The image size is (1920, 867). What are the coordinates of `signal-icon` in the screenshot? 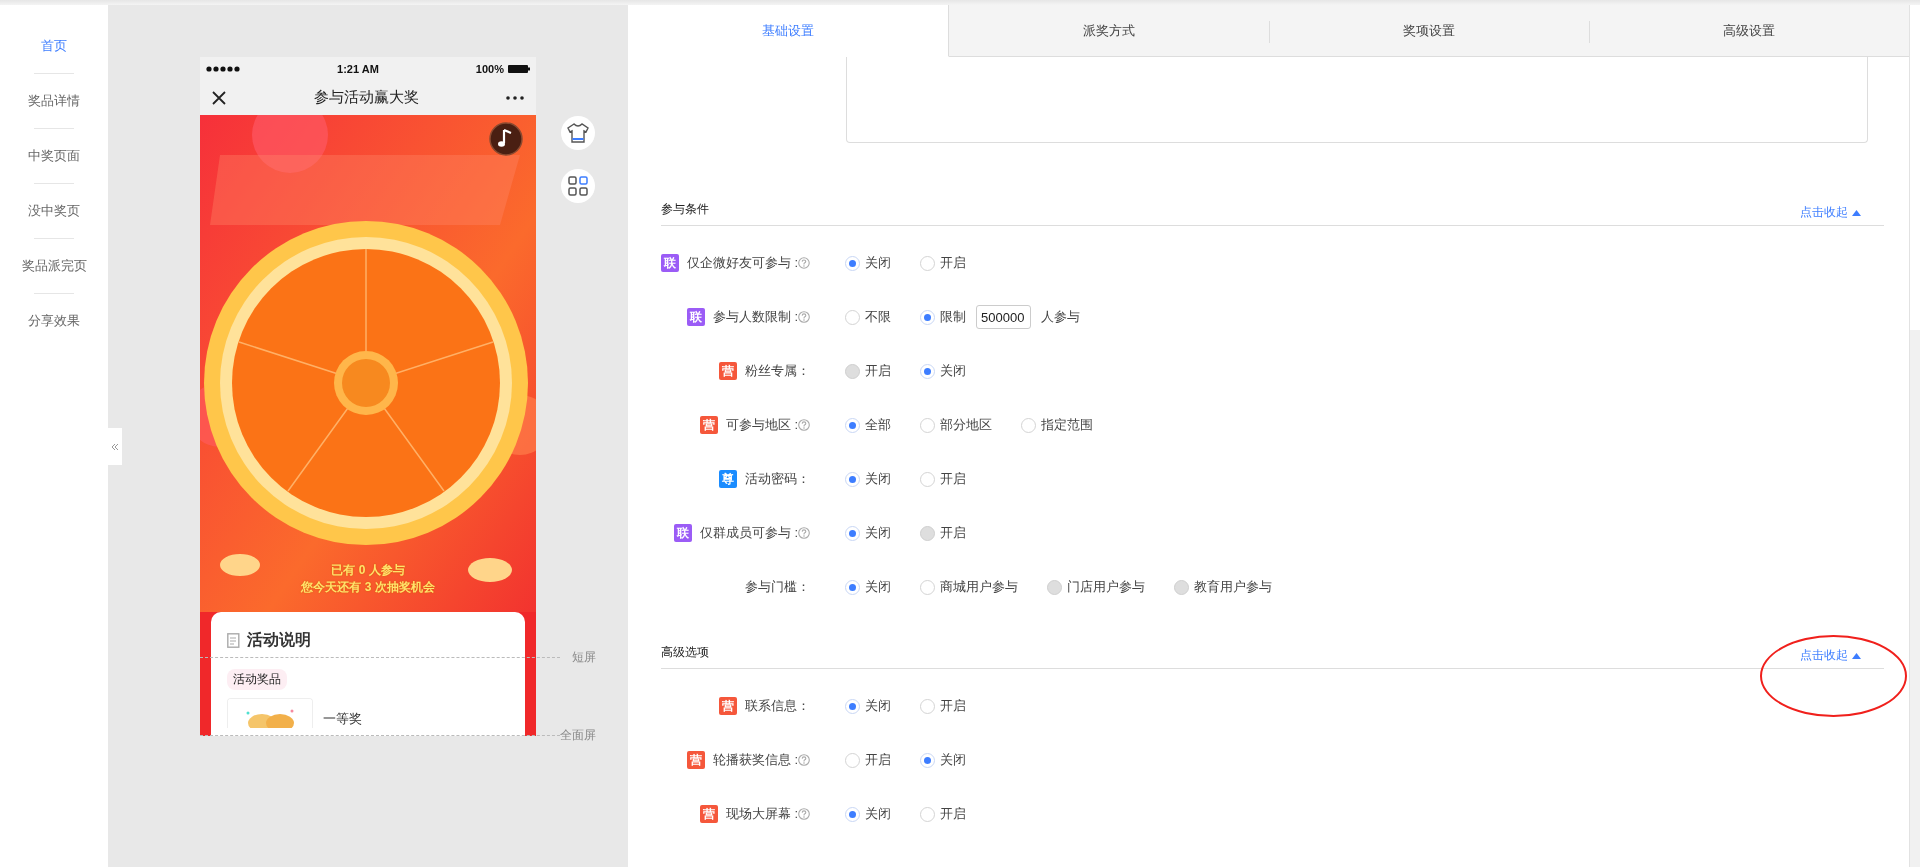 It's located at (223, 68).